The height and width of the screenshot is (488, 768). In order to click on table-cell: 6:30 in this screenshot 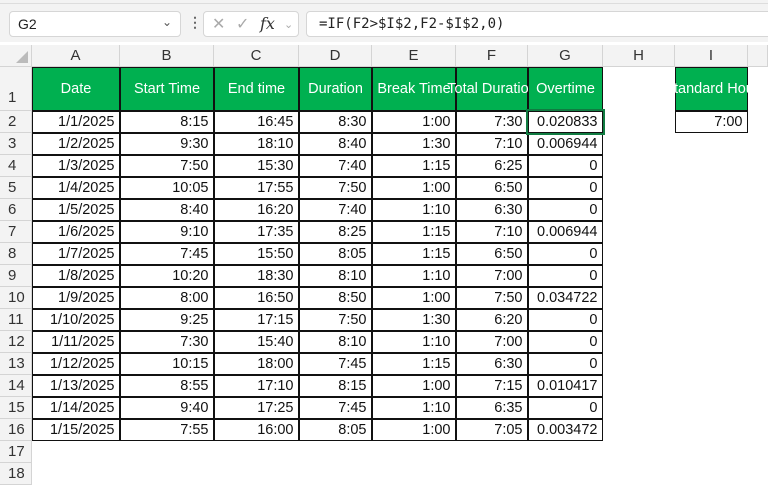, I will do `click(491, 363)`.